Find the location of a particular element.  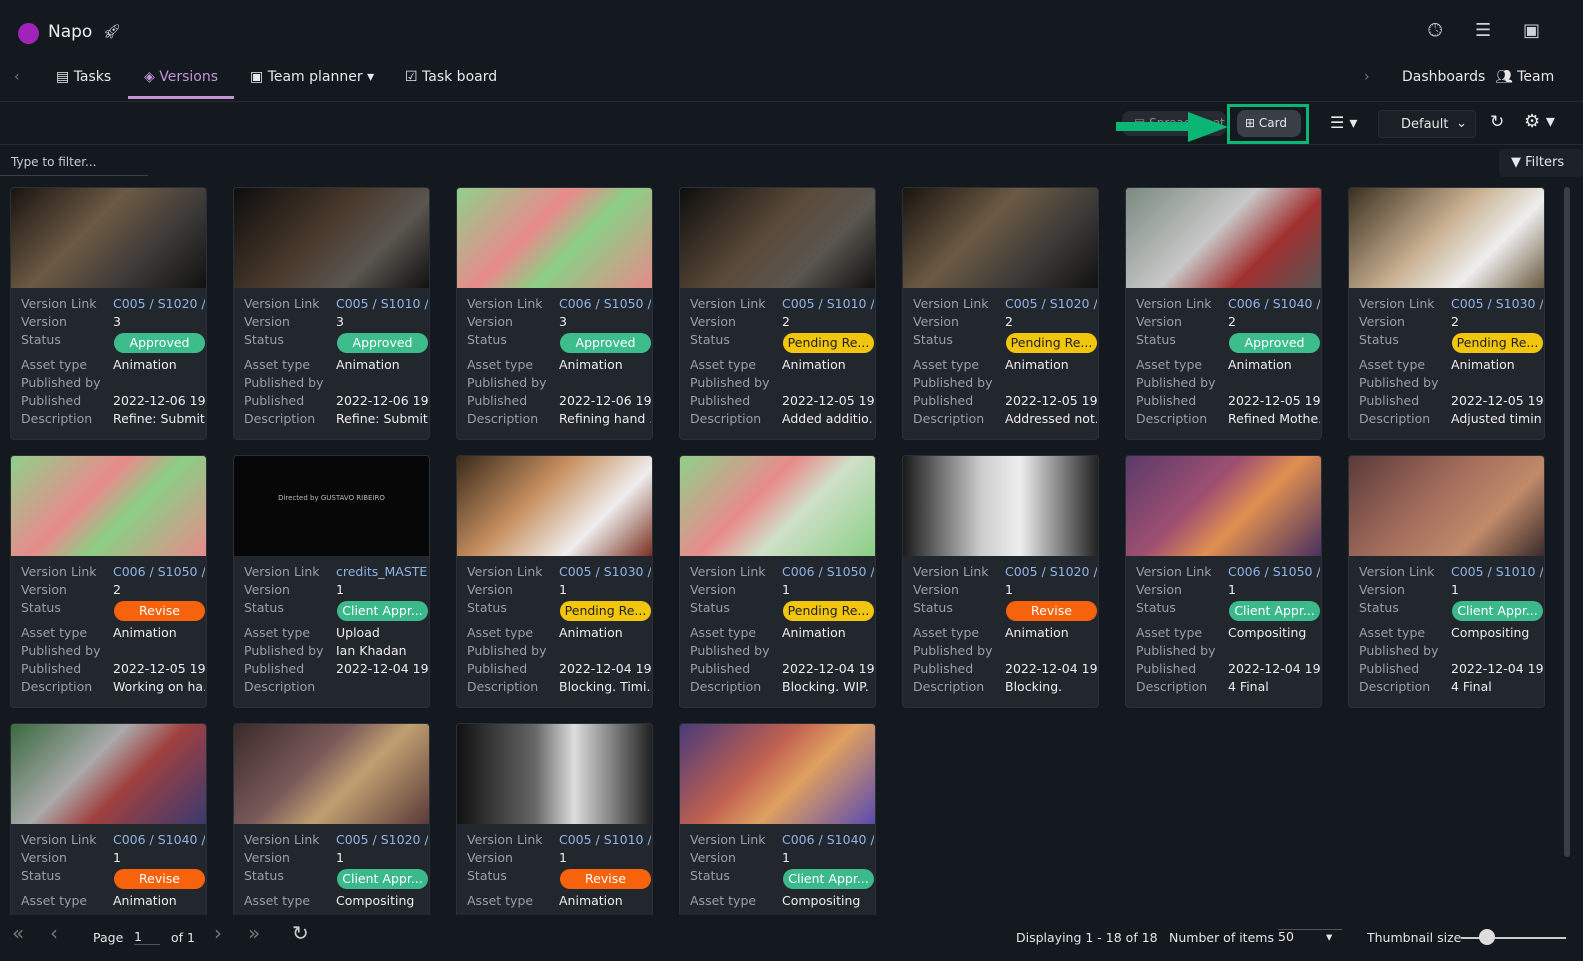

refresh-icon: ↻ is located at coordinates (1497, 122).